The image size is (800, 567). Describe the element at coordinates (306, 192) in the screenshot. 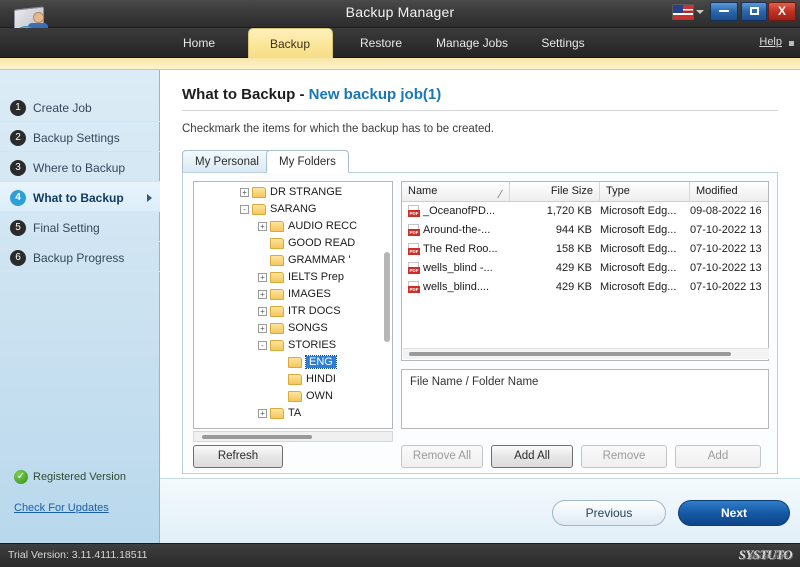

I see `tree-node-label: DR STRANGE` at that location.